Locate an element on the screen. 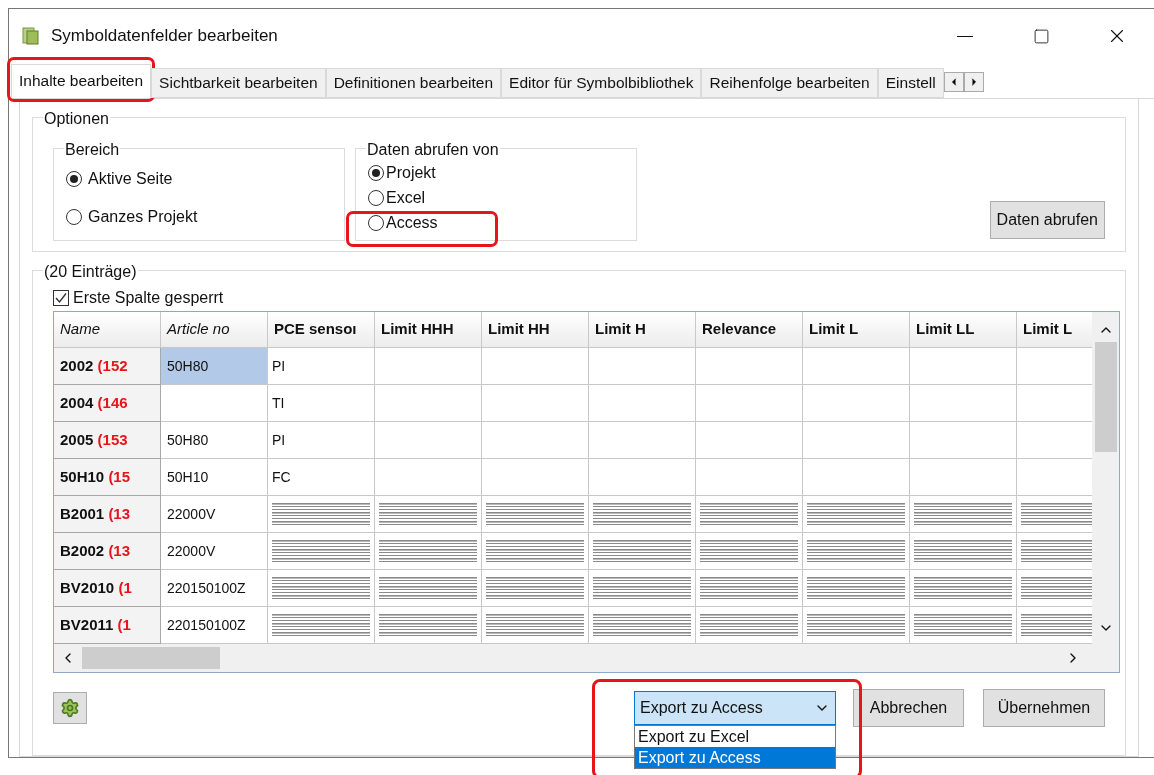  dialog-button: Übernehmen is located at coordinates (1044, 708).